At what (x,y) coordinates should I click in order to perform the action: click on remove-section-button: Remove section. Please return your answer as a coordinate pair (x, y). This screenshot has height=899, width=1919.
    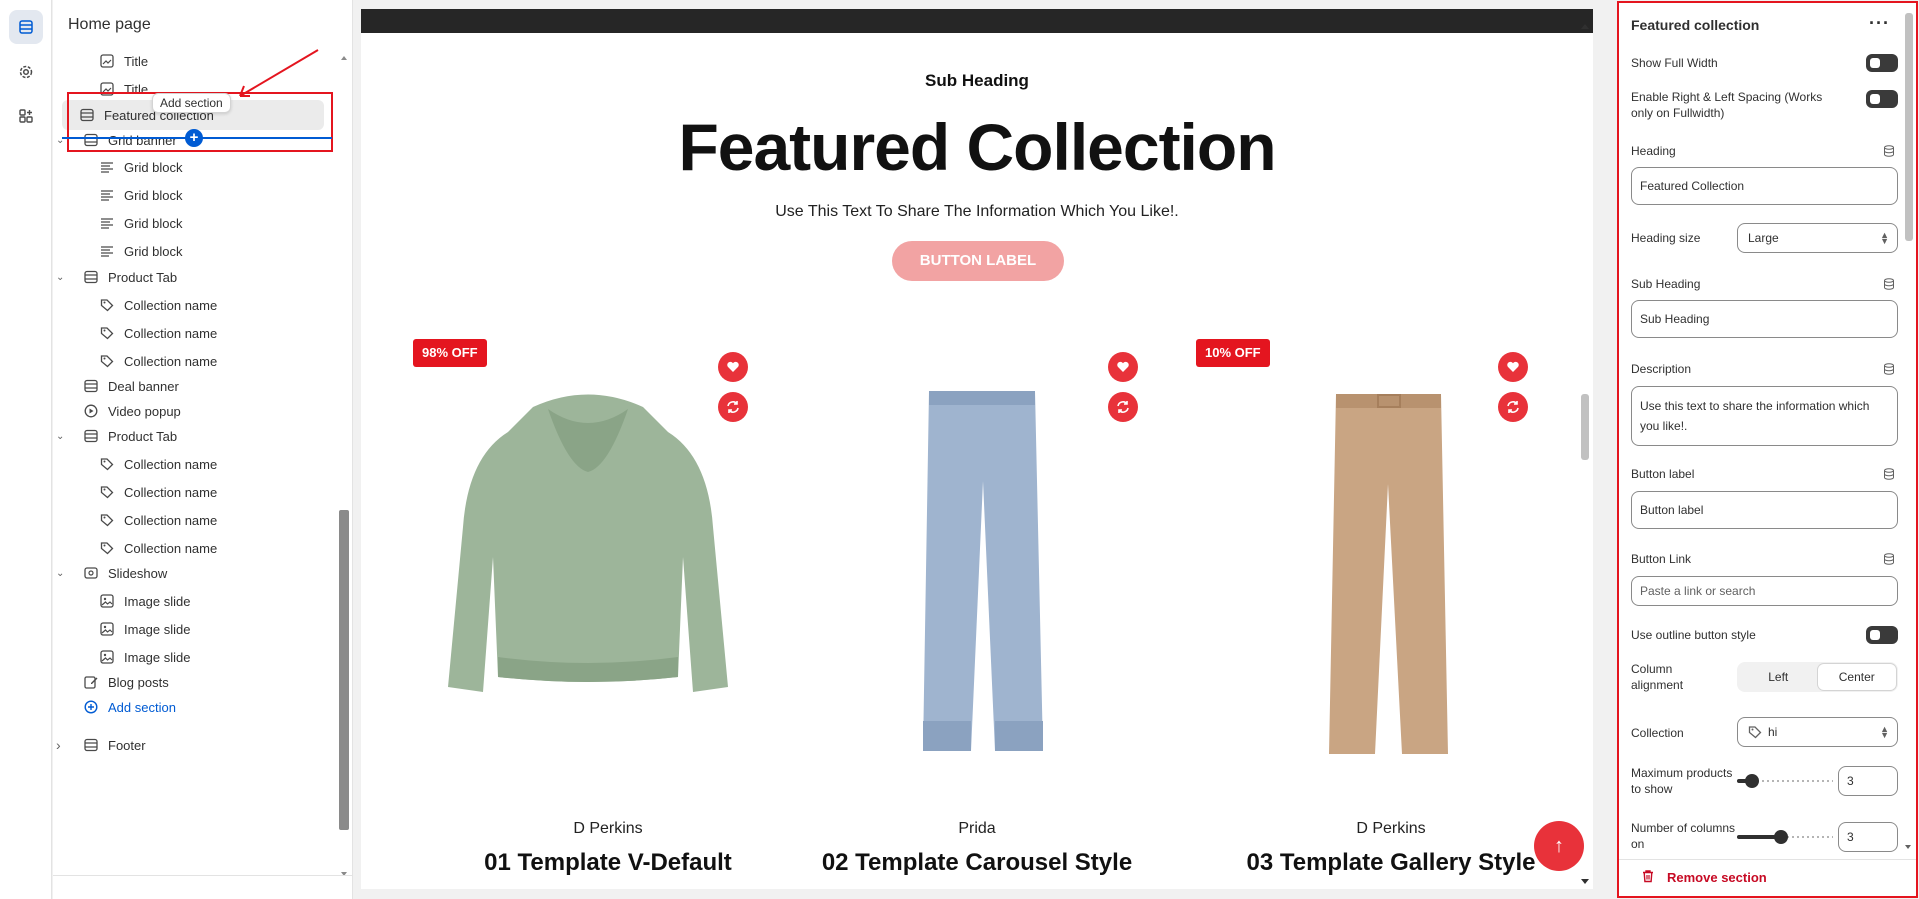
    Looking at the image, I should click on (1704, 877).